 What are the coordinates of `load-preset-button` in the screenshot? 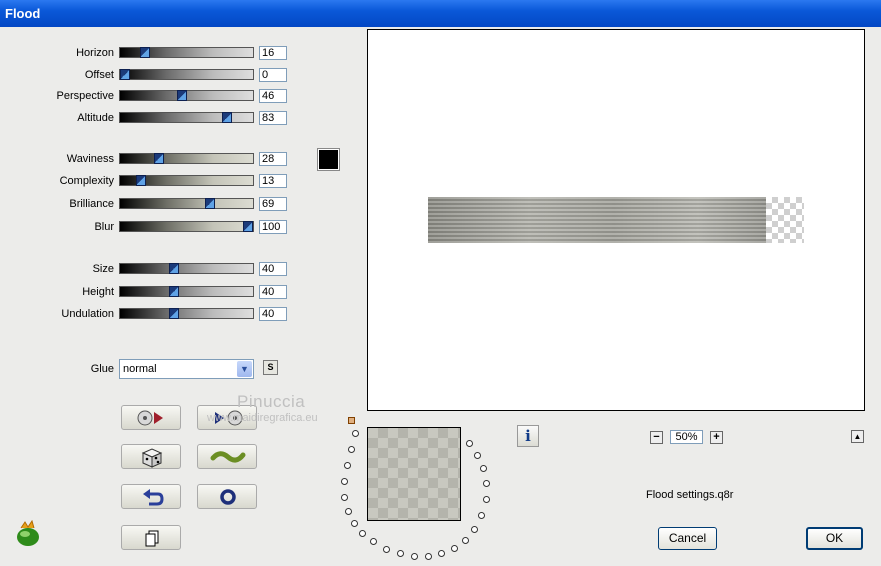 It's located at (151, 417).